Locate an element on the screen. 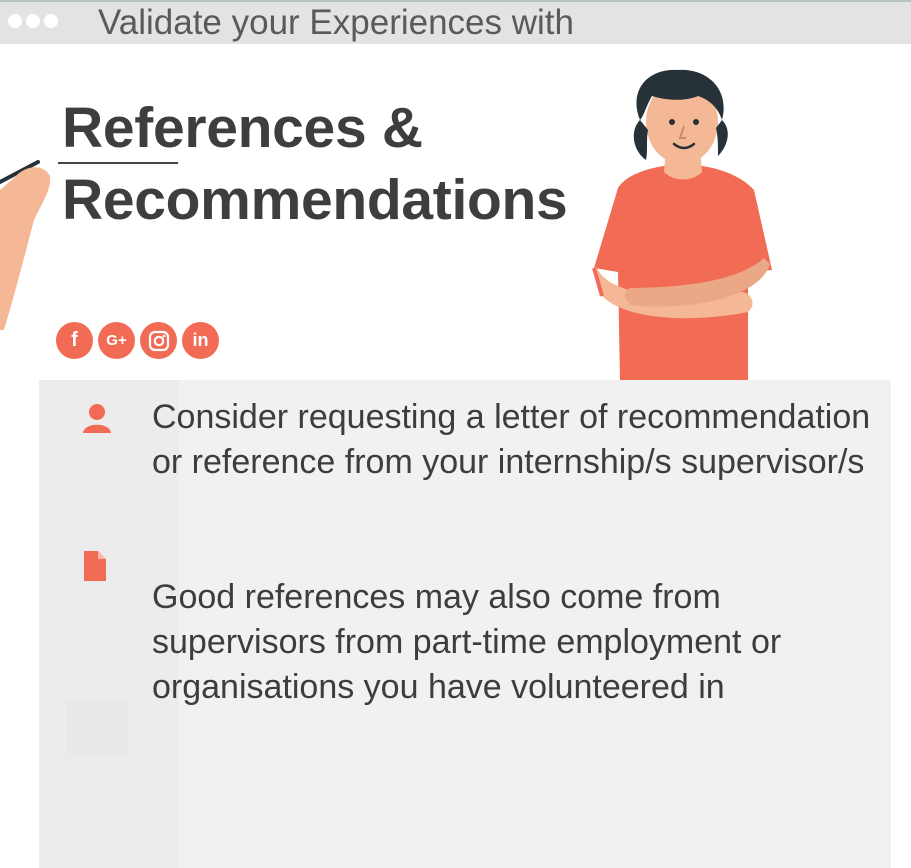 Image resolution: width=911 pixels, height=868 pixels. instagram-glyph is located at coordinates (158, 340).